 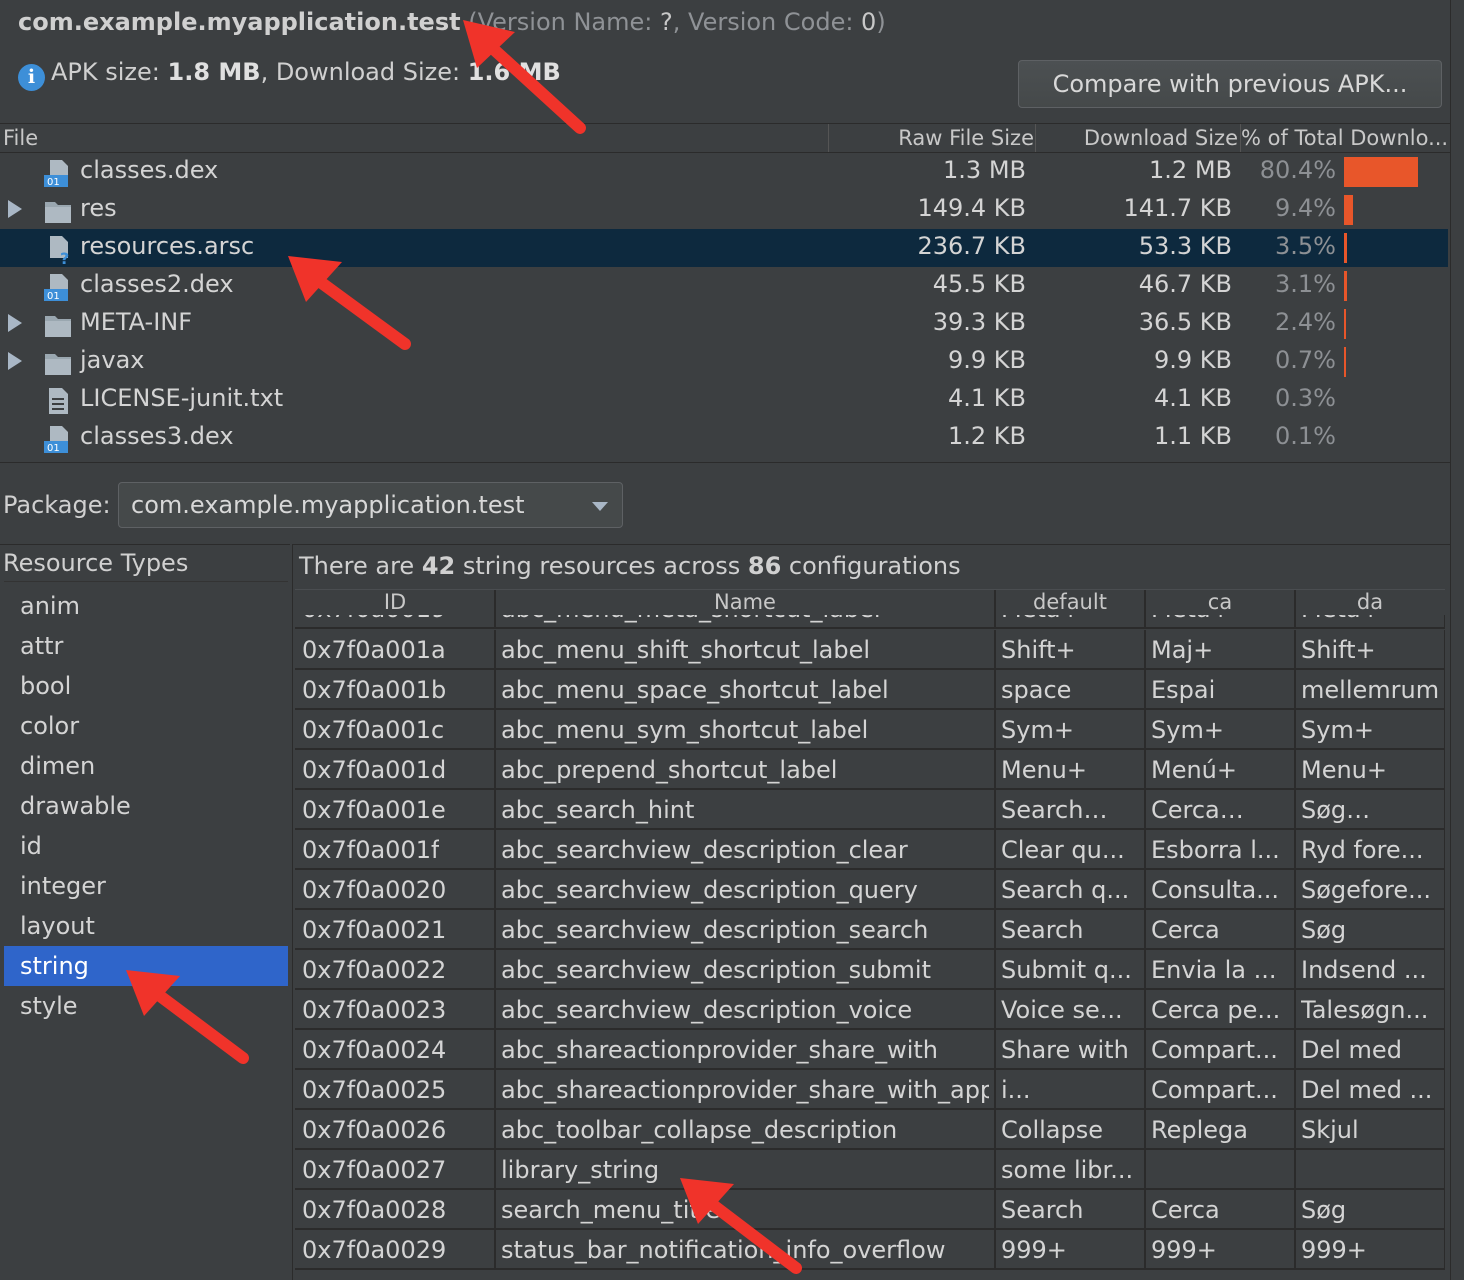 What do you see at coordinates (1305, 322) in the screenshot?
I see `percent-of-total: 2.4%` at bounding box center [1305, 322].